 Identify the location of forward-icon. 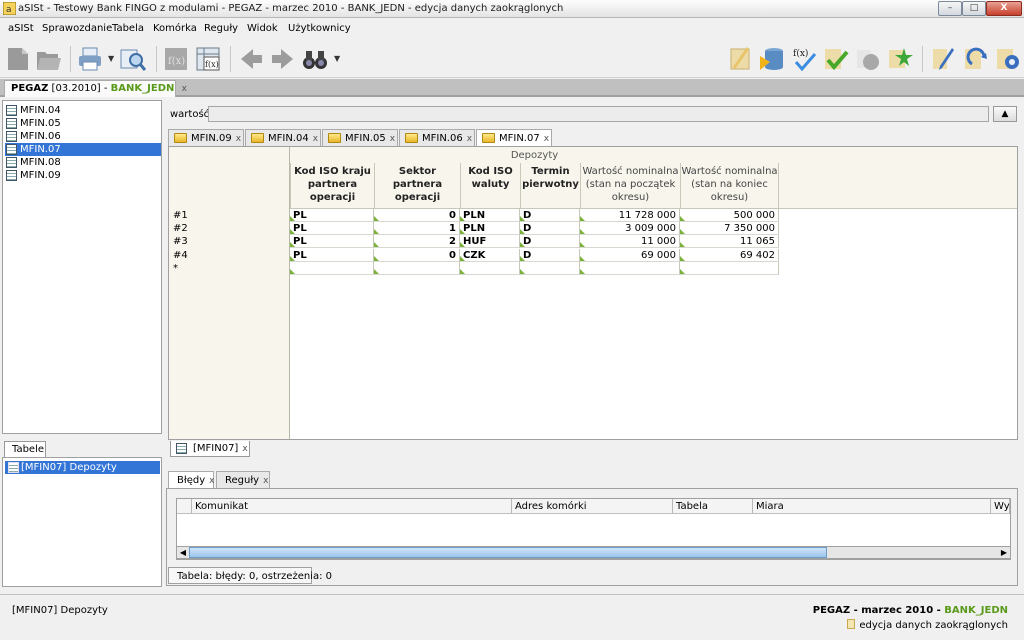
(283, 59).